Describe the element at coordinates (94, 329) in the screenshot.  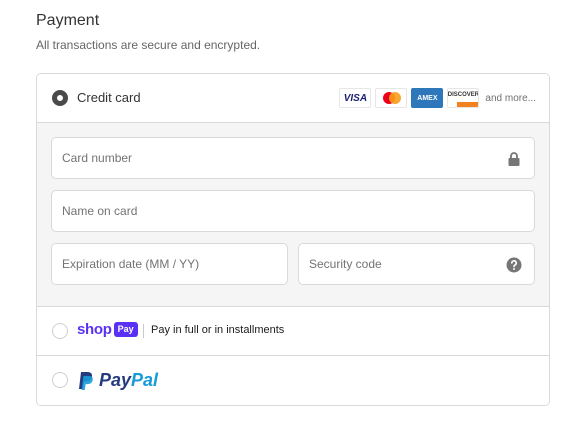
I see `shop-pay-logo-text: shop` at that location.